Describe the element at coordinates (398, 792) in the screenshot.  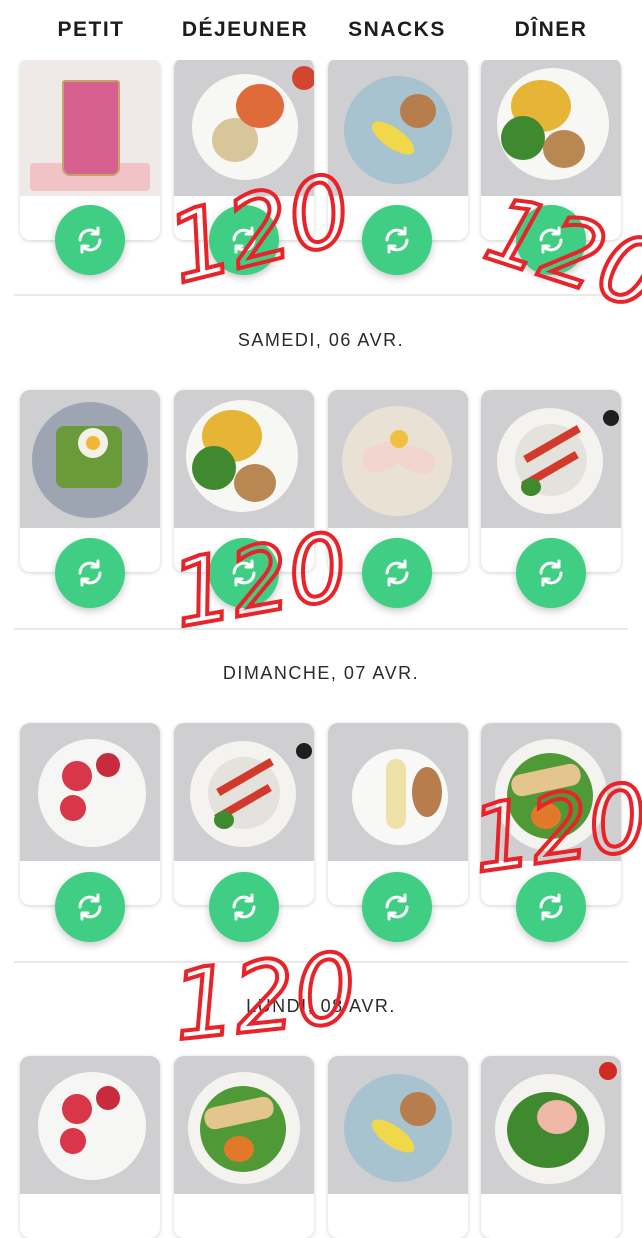
I see `meal-photo-yogurt-almonds` at that location.